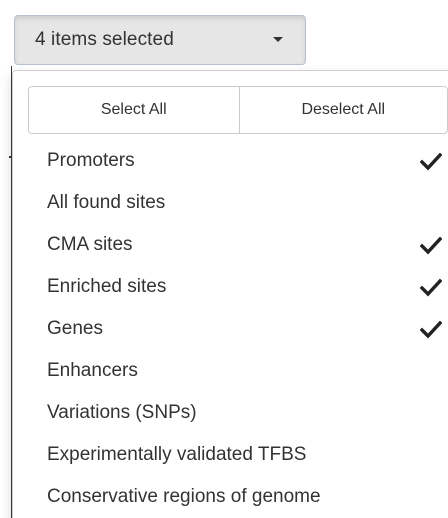 This screenshot has width=448, height=518. I want to click on option-item: Conservative regions of genome, so click(230, 497).